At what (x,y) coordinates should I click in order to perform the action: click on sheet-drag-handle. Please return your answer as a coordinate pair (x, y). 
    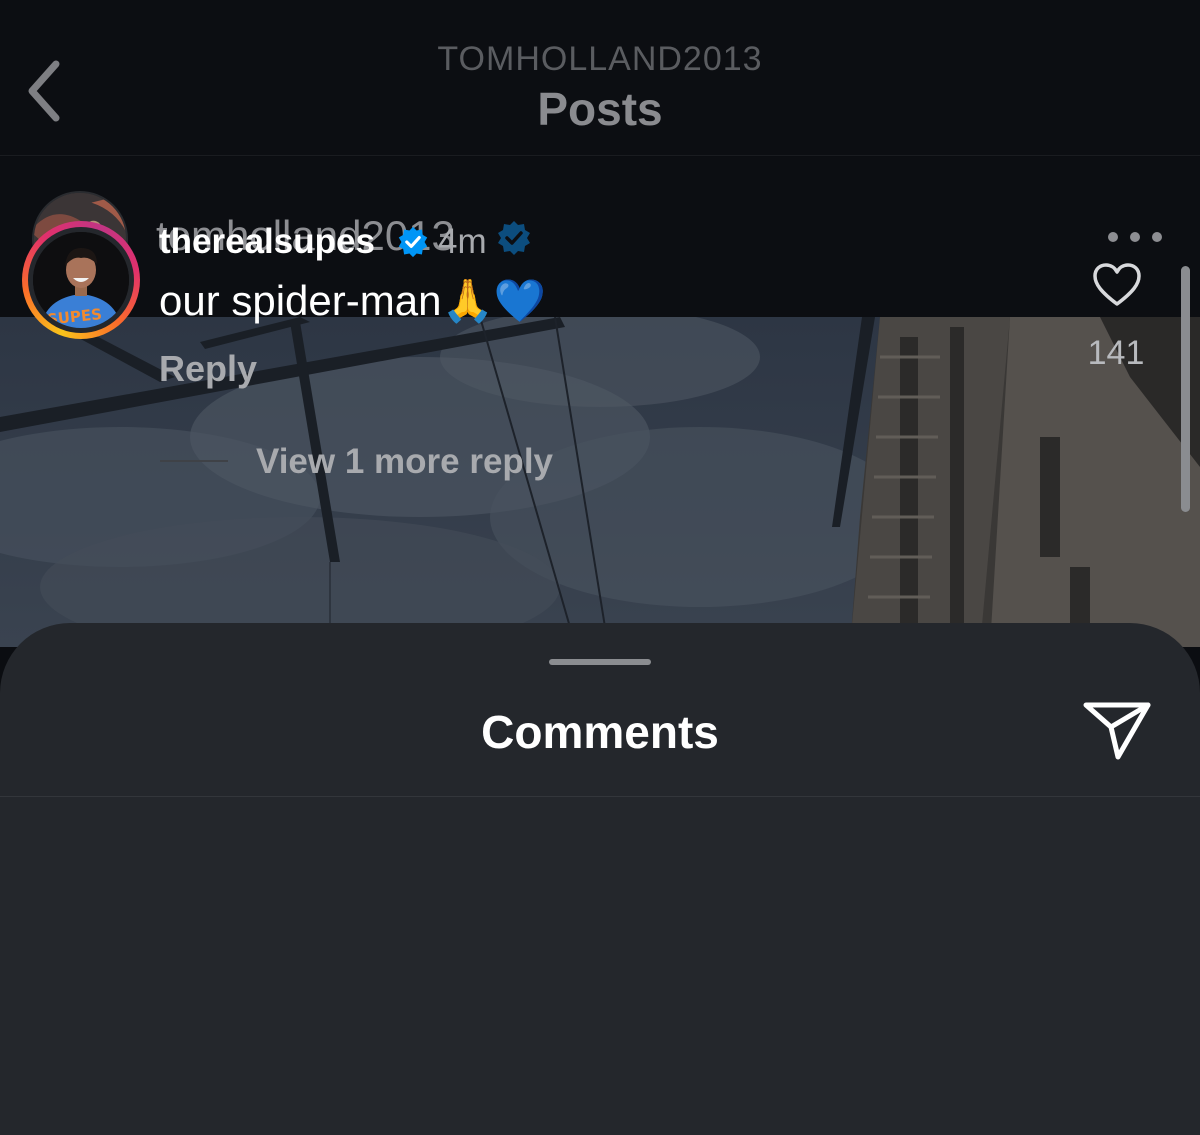
    Looking at the image, I should click on (600, 662).